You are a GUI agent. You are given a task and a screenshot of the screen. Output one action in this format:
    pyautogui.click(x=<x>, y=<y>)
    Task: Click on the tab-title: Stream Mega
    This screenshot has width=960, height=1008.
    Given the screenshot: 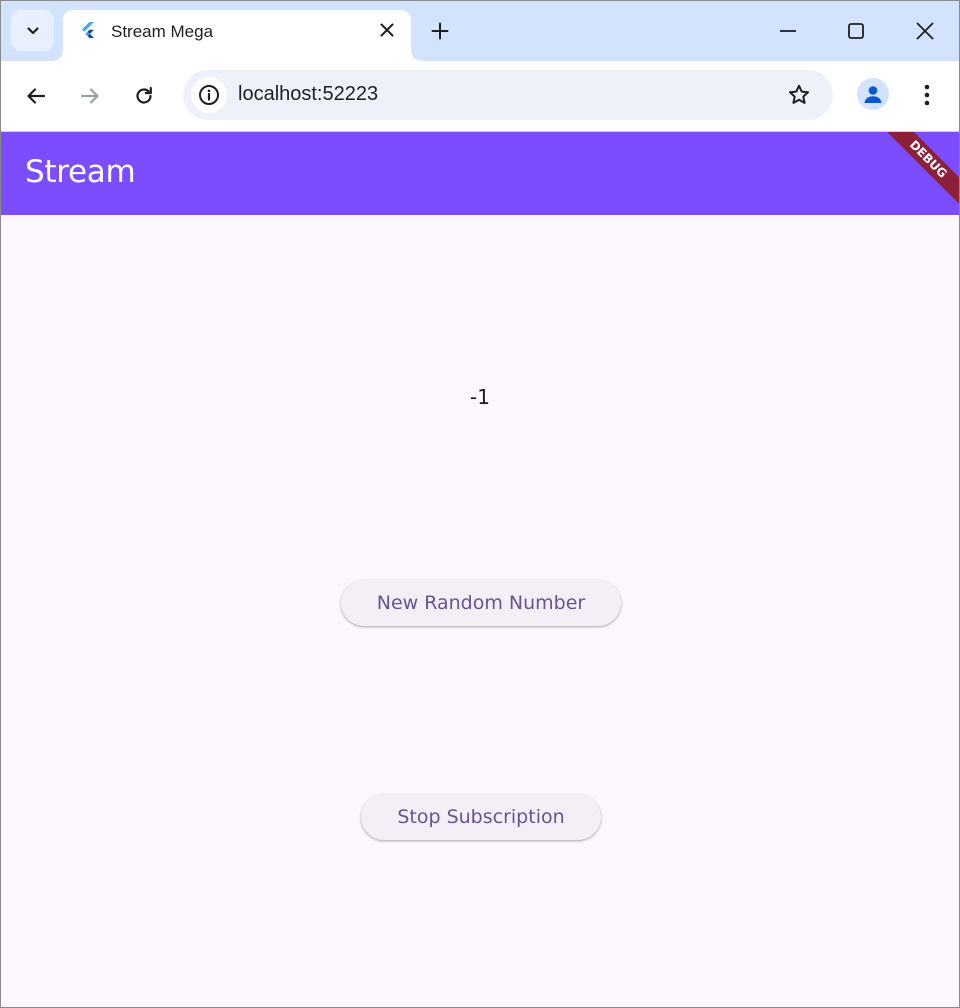 What is the action you would take?
    pyautogui.click(x=162, y=31)
    